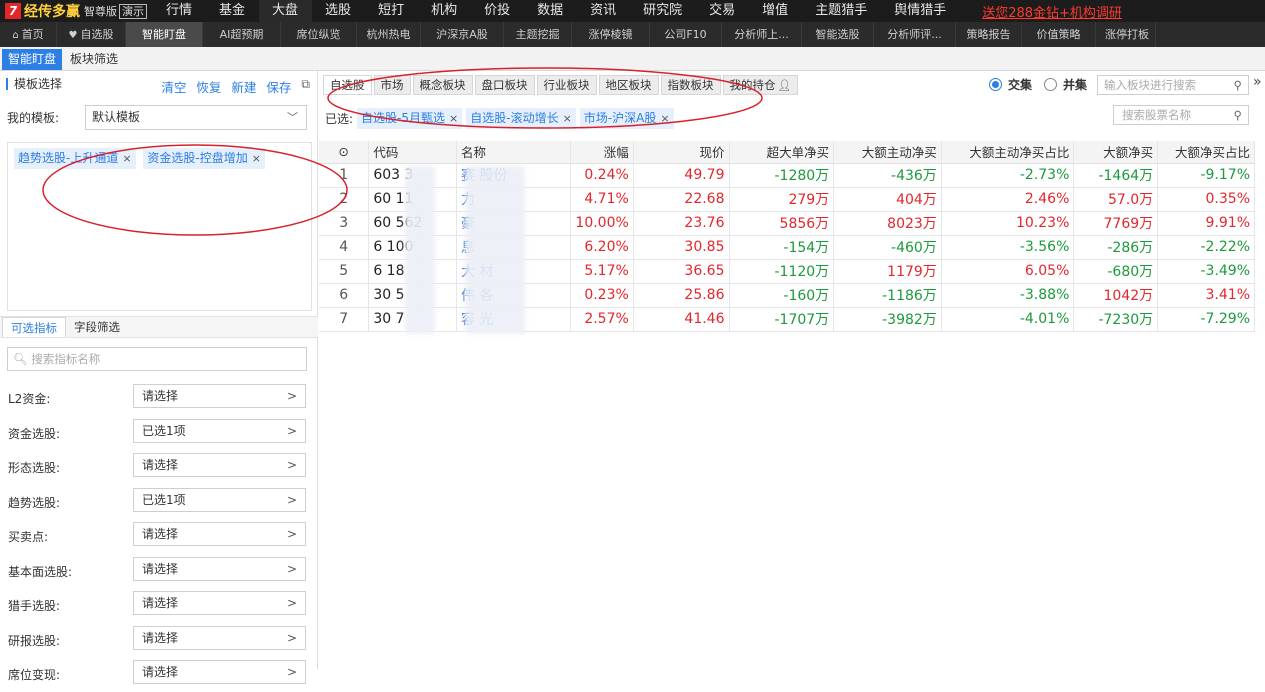 The height and width of the screenshot is (692, 1265). I want to click on menu-item: 研究院, so click(663, 11).